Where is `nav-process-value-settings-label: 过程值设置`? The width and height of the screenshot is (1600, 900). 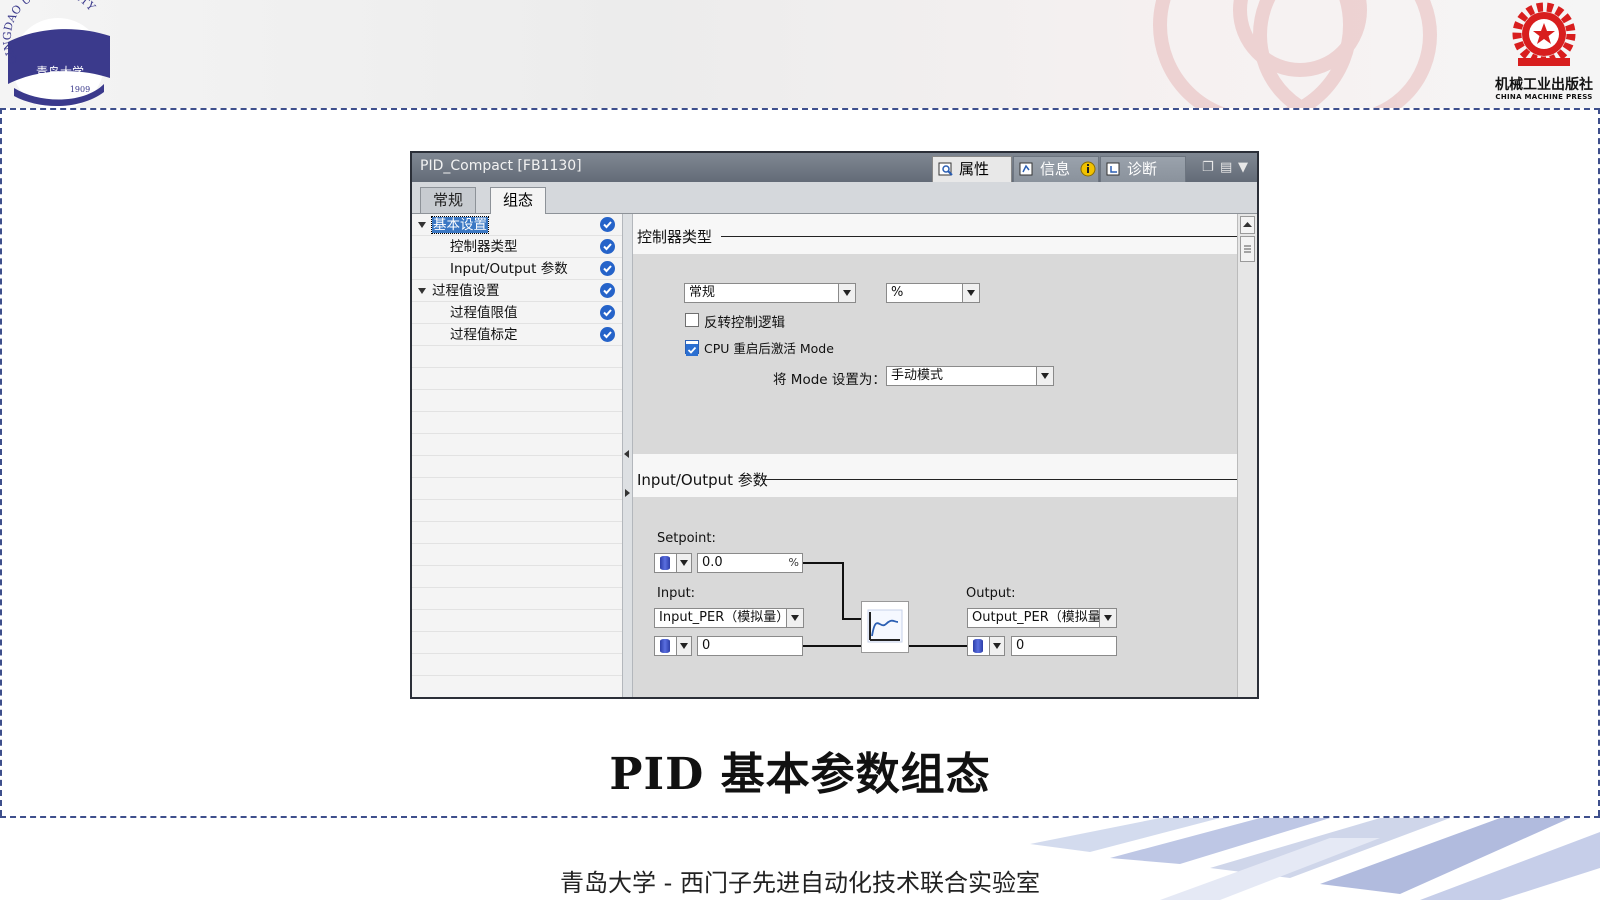 nav-process-value-settings-label: 过程值设置 is located at coordinates (466, 291).